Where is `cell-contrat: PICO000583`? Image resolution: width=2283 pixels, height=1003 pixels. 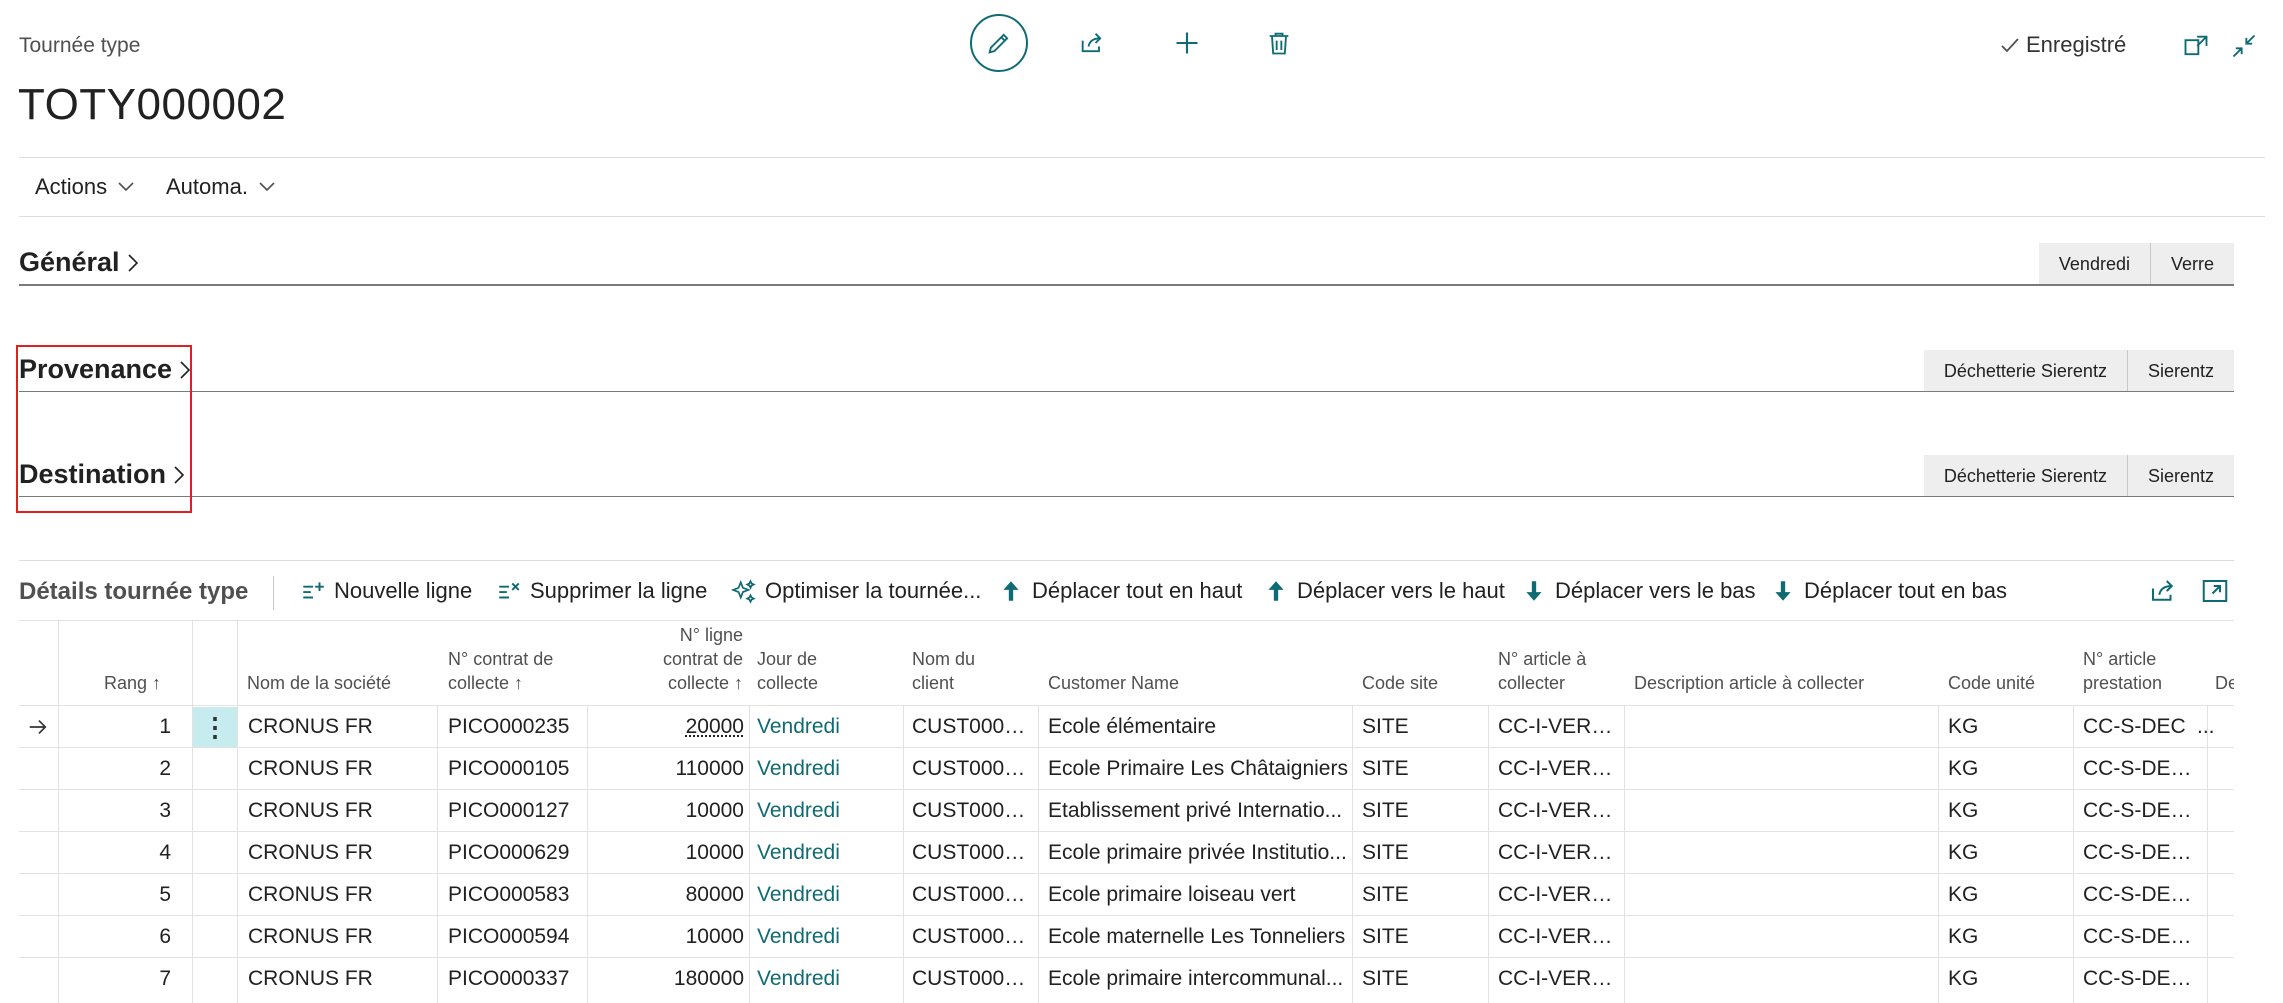 cell-contrat: PICO000583 is located at coordinates (515, 895).